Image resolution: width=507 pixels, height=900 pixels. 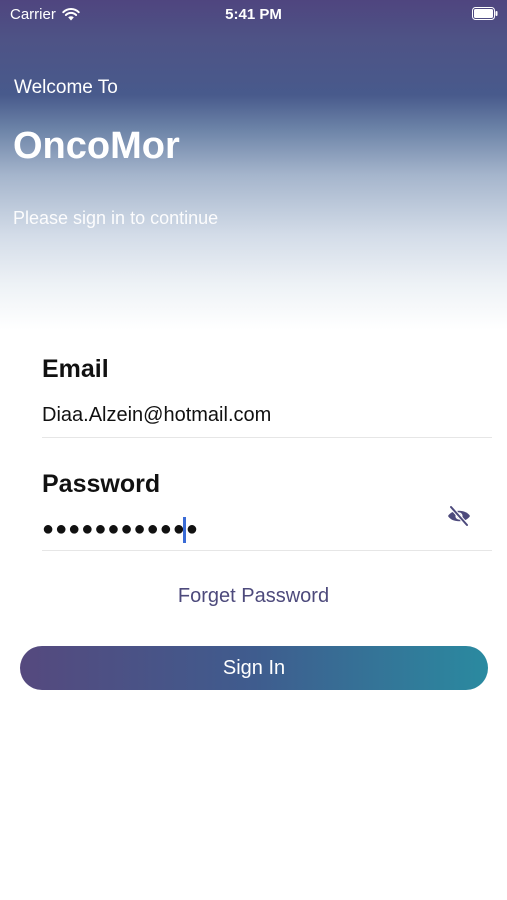 I want to click on email-divider, so click(x=267, y=437).